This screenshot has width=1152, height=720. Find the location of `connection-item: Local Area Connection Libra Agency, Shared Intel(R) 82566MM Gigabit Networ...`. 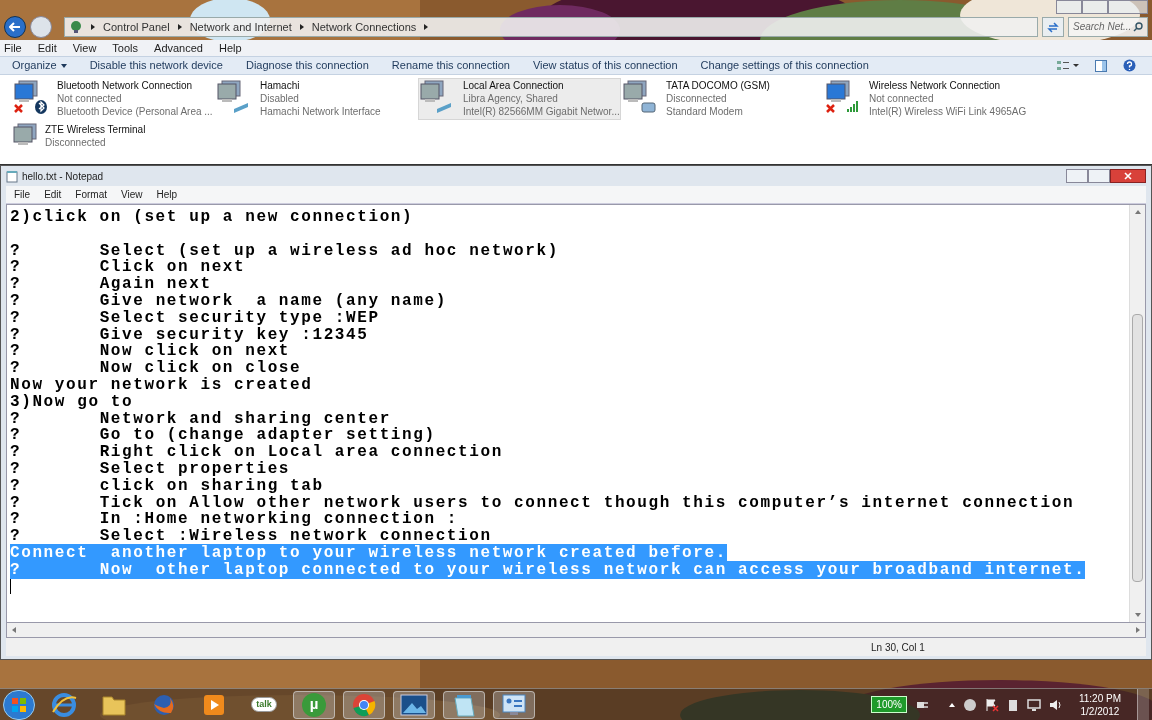

connection-item: Local Area Connection Libra Agency, Shared Intel(R) 82566MM Gigabit Networ... is located at coordinates (519, 99).